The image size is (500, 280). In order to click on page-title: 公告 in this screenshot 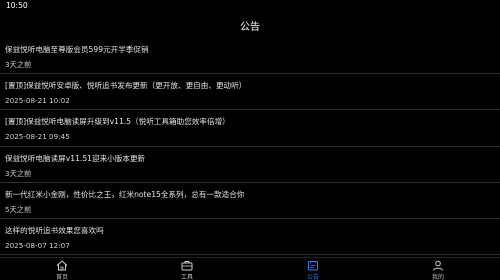, I will do `click(250, 27)`.